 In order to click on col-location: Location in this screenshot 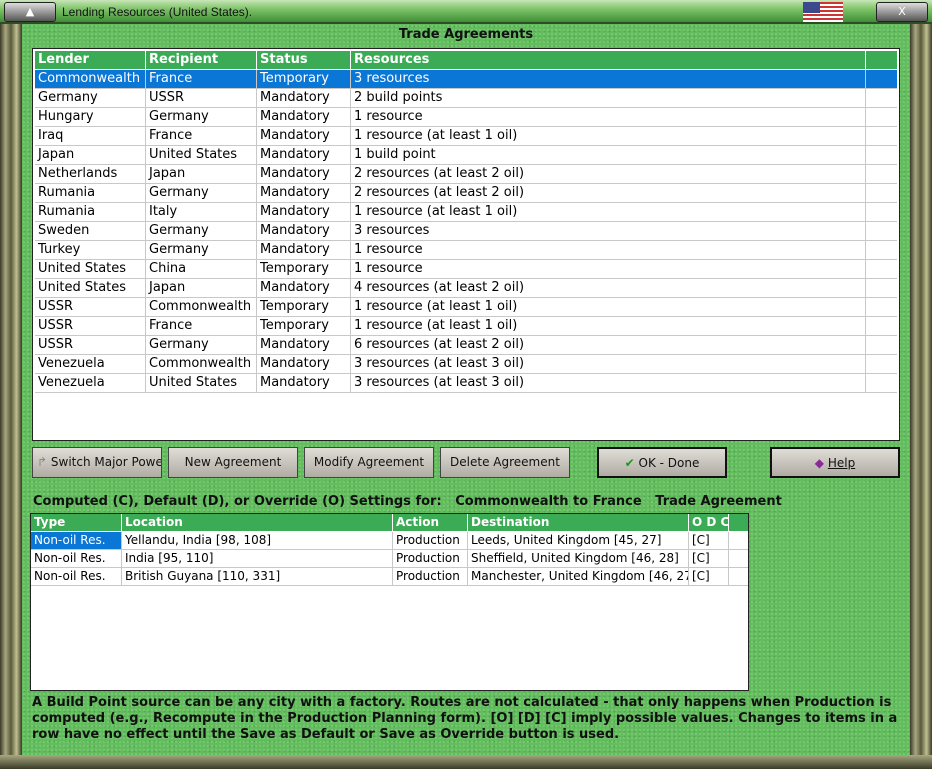, I will do `click(257, 522)`.